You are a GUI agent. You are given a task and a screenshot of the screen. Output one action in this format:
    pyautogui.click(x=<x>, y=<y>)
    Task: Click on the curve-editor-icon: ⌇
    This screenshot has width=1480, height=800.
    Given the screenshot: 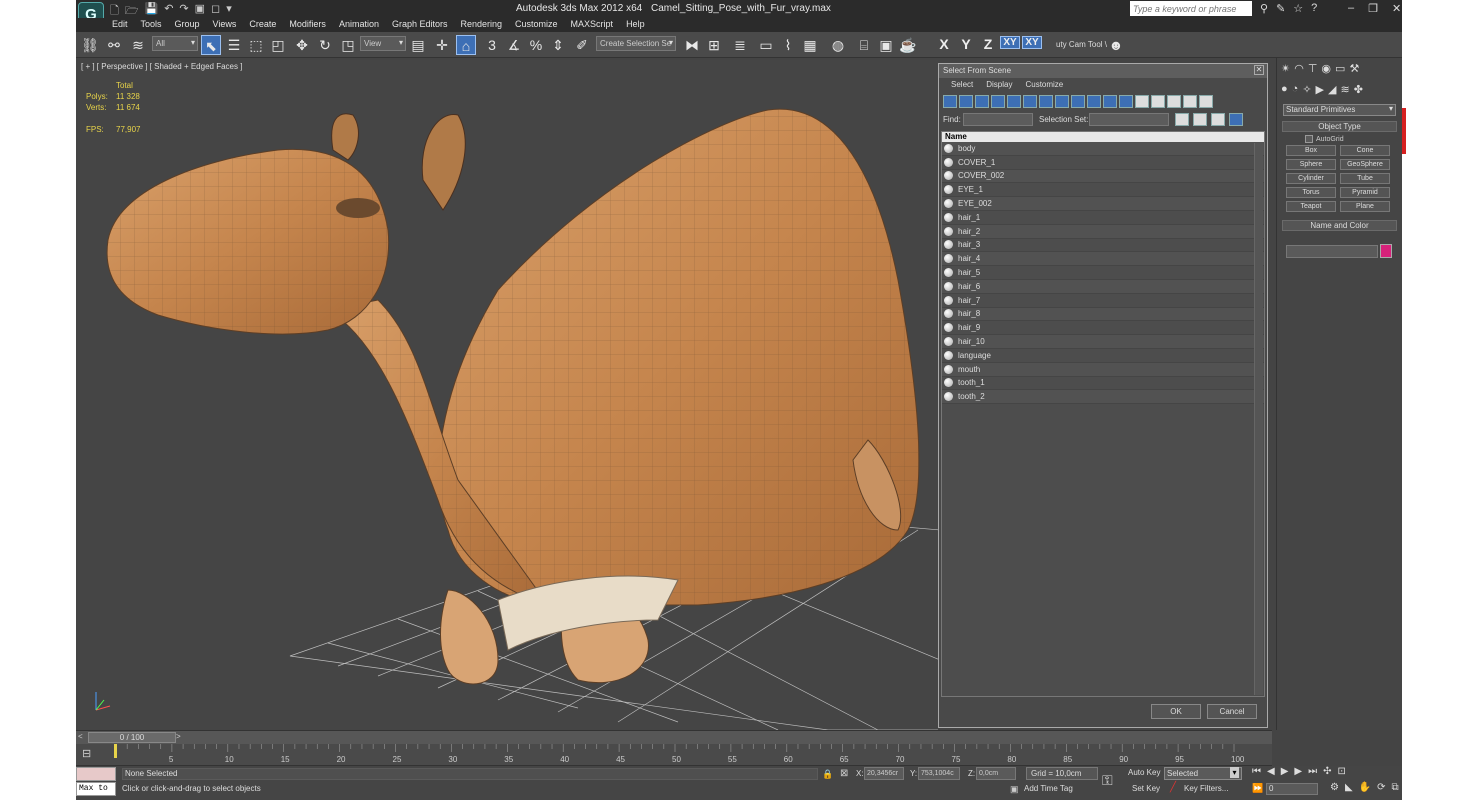 What is the action you would take?
    pyautogui.click(x=788, y=45)
    